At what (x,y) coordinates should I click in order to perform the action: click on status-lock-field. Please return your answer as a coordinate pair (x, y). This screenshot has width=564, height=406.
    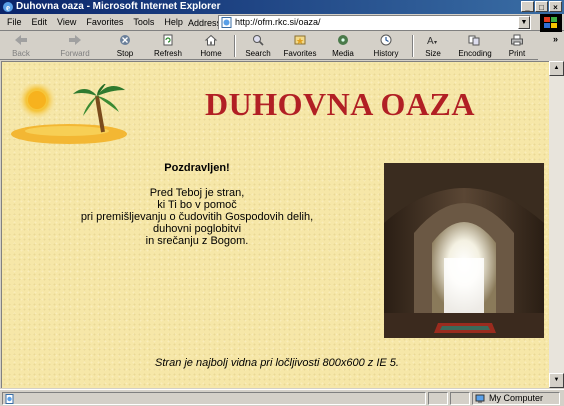
    Looking at the image, I should click on (460, 398).